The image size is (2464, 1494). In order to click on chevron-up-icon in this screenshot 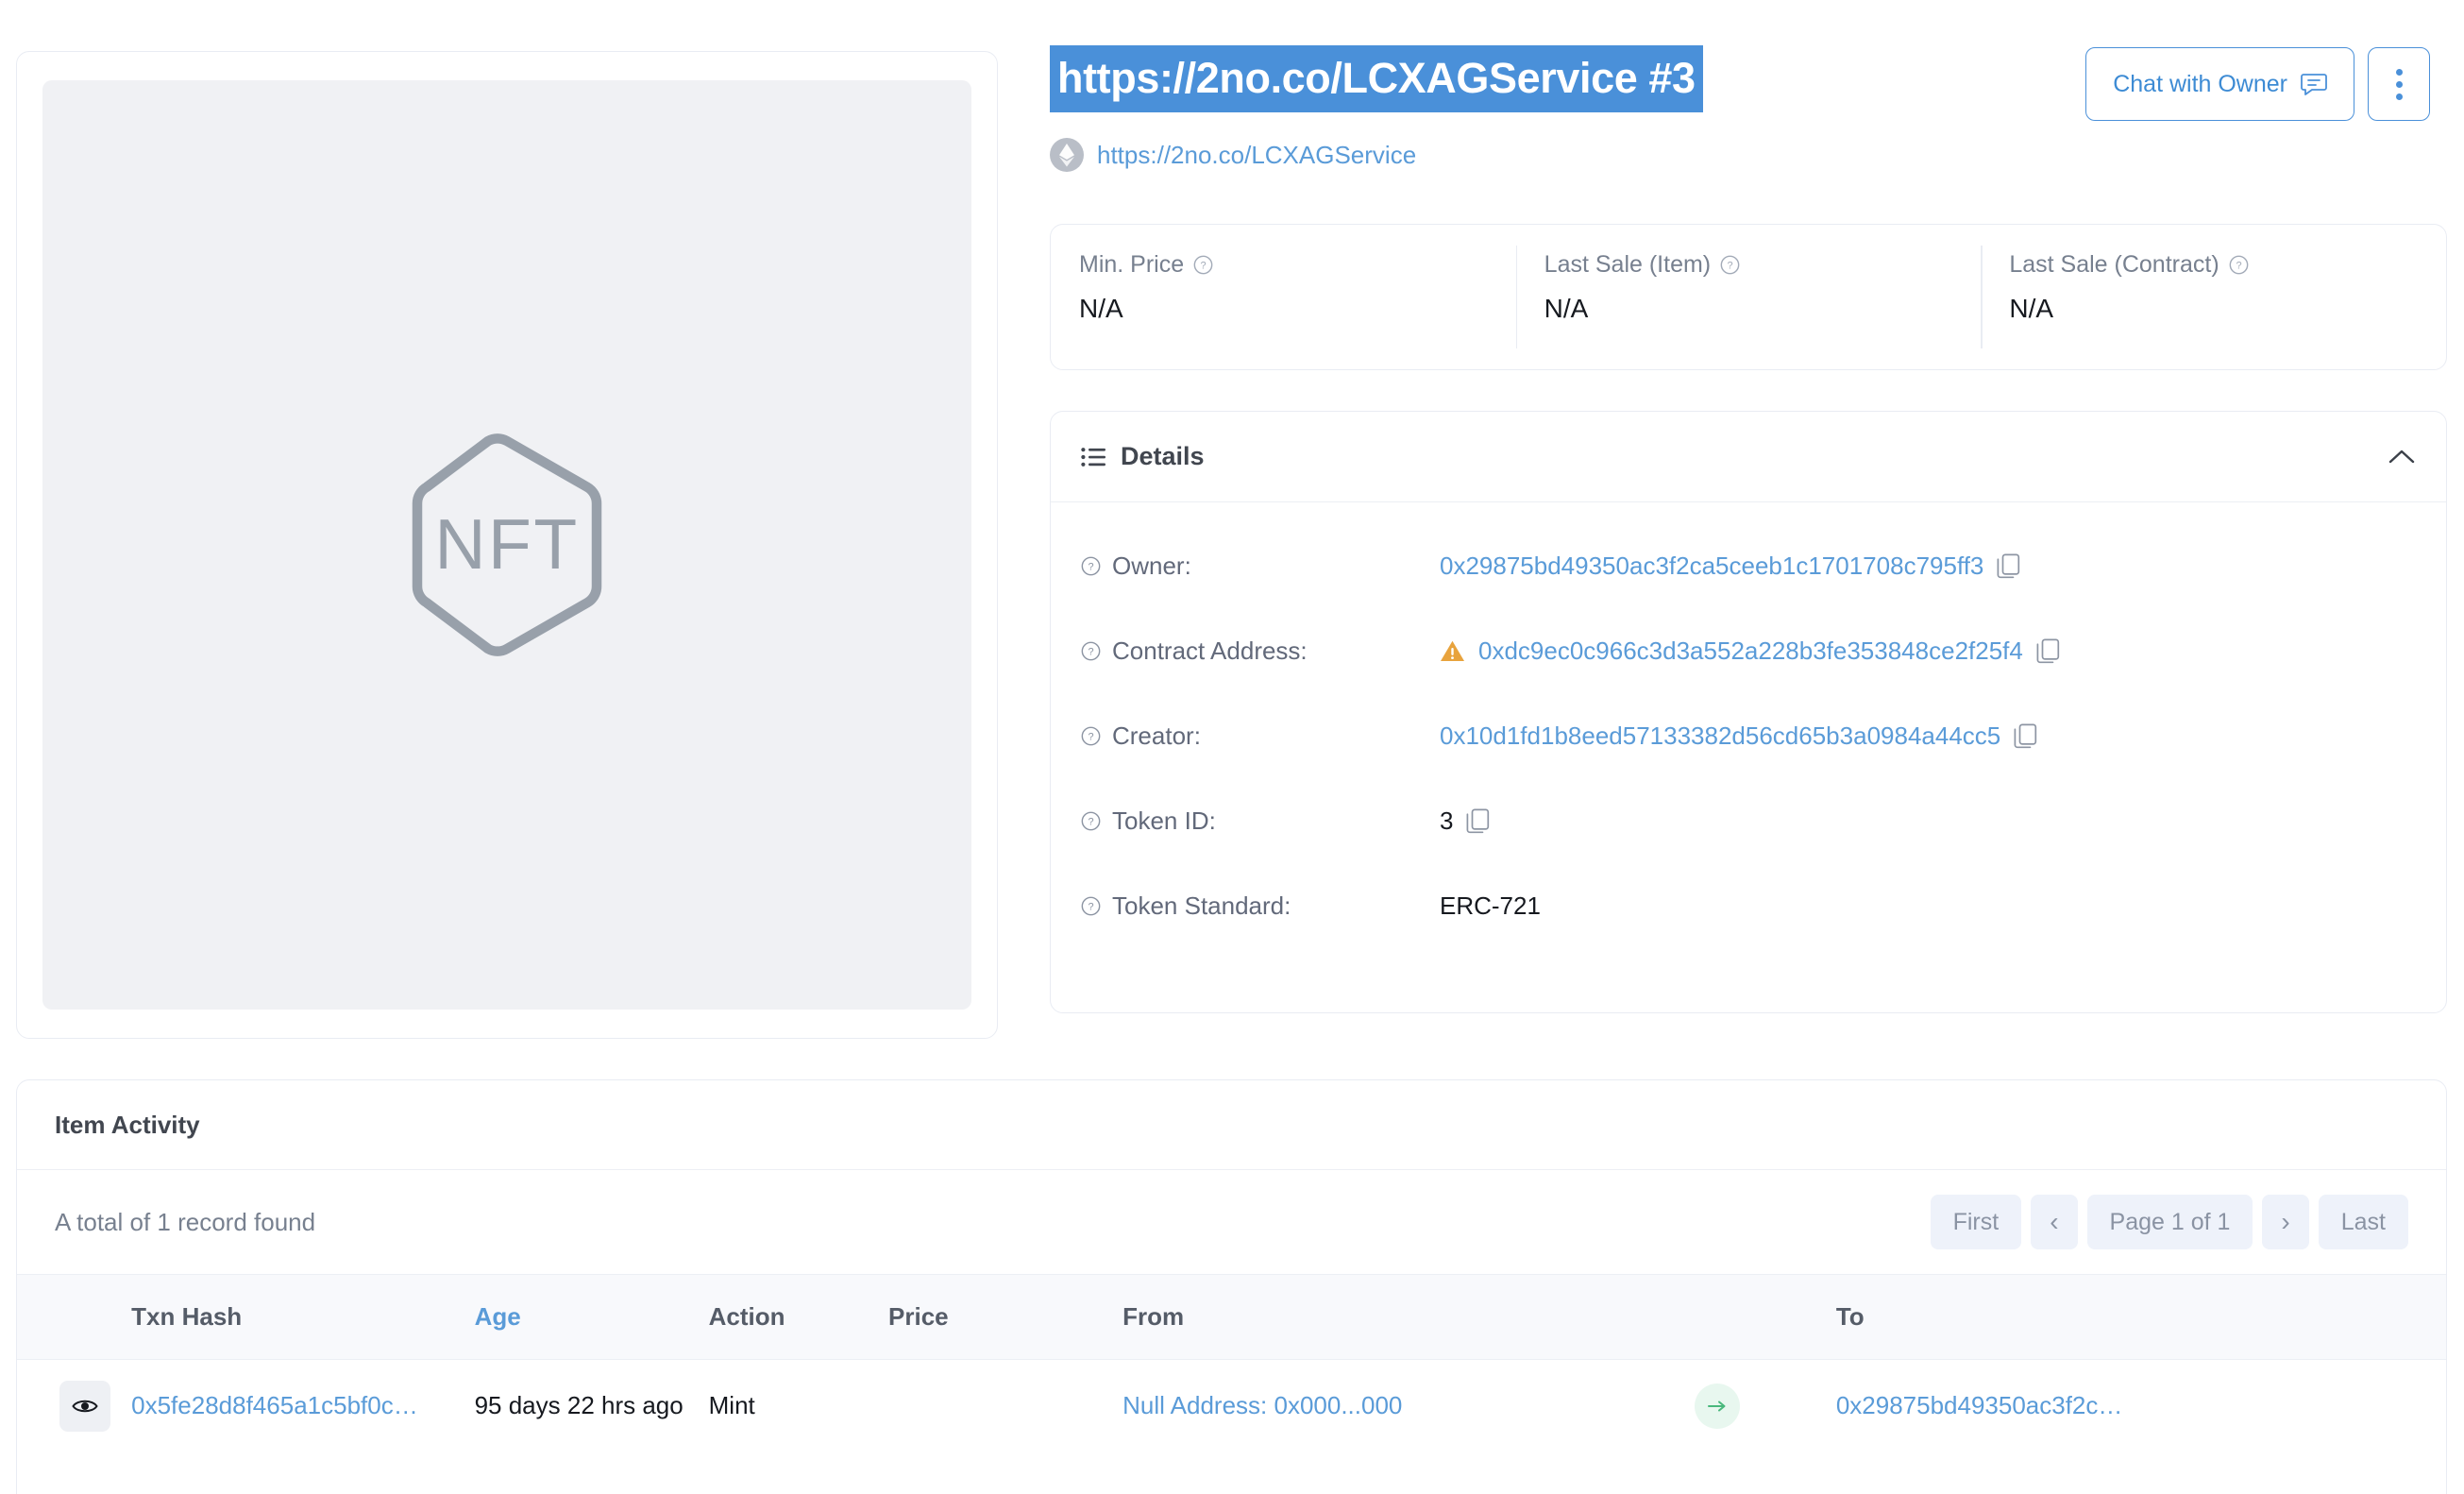, I will do `click(2402, 458)`.